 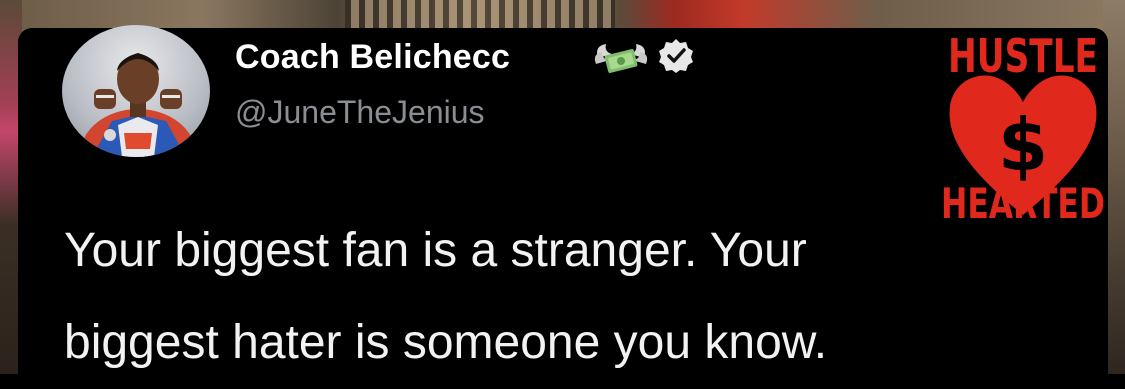 I want to click on tweet-text-line: Your biggest fan is a stranger. Your, so click(x=435, y=250).